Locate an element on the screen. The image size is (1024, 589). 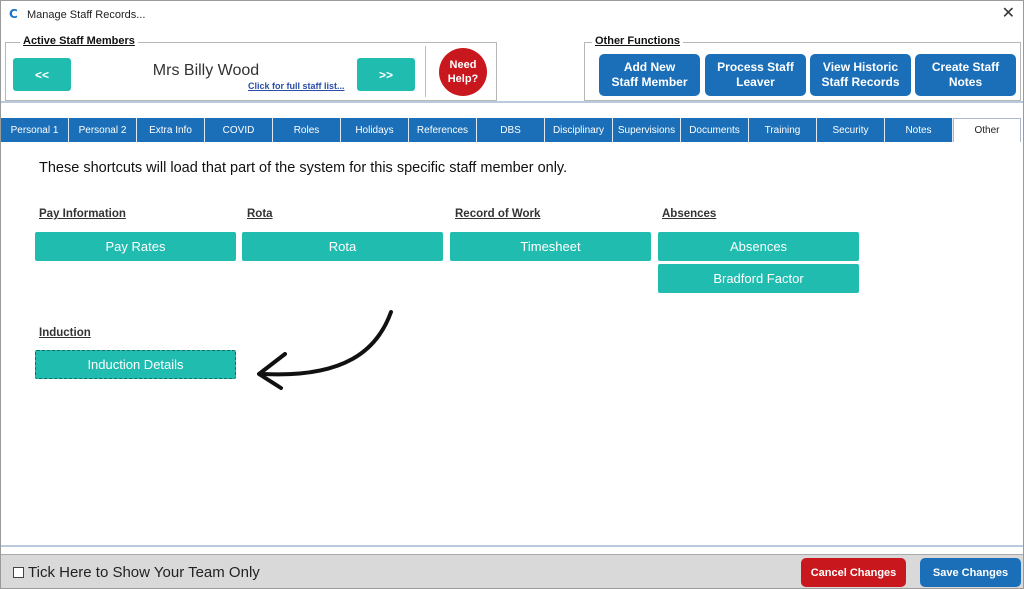
absences-button: Absences is located at coordinates (758, 246).